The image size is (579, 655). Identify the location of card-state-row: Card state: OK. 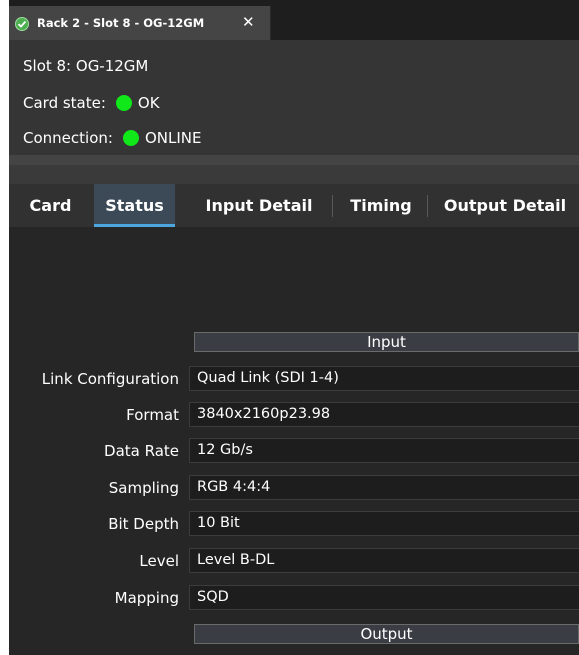
(91, 103).